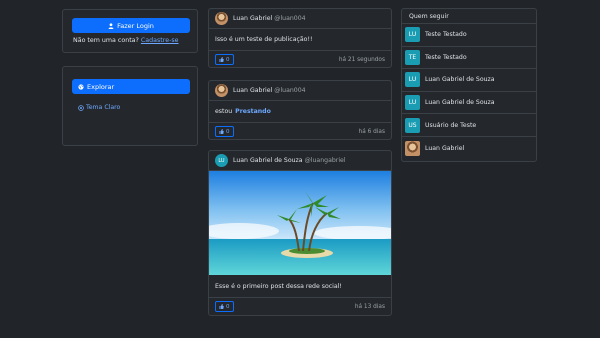 This screenshot has width=600, height=338. I want to click on post-time: há 6 dias, so click(371, 131).